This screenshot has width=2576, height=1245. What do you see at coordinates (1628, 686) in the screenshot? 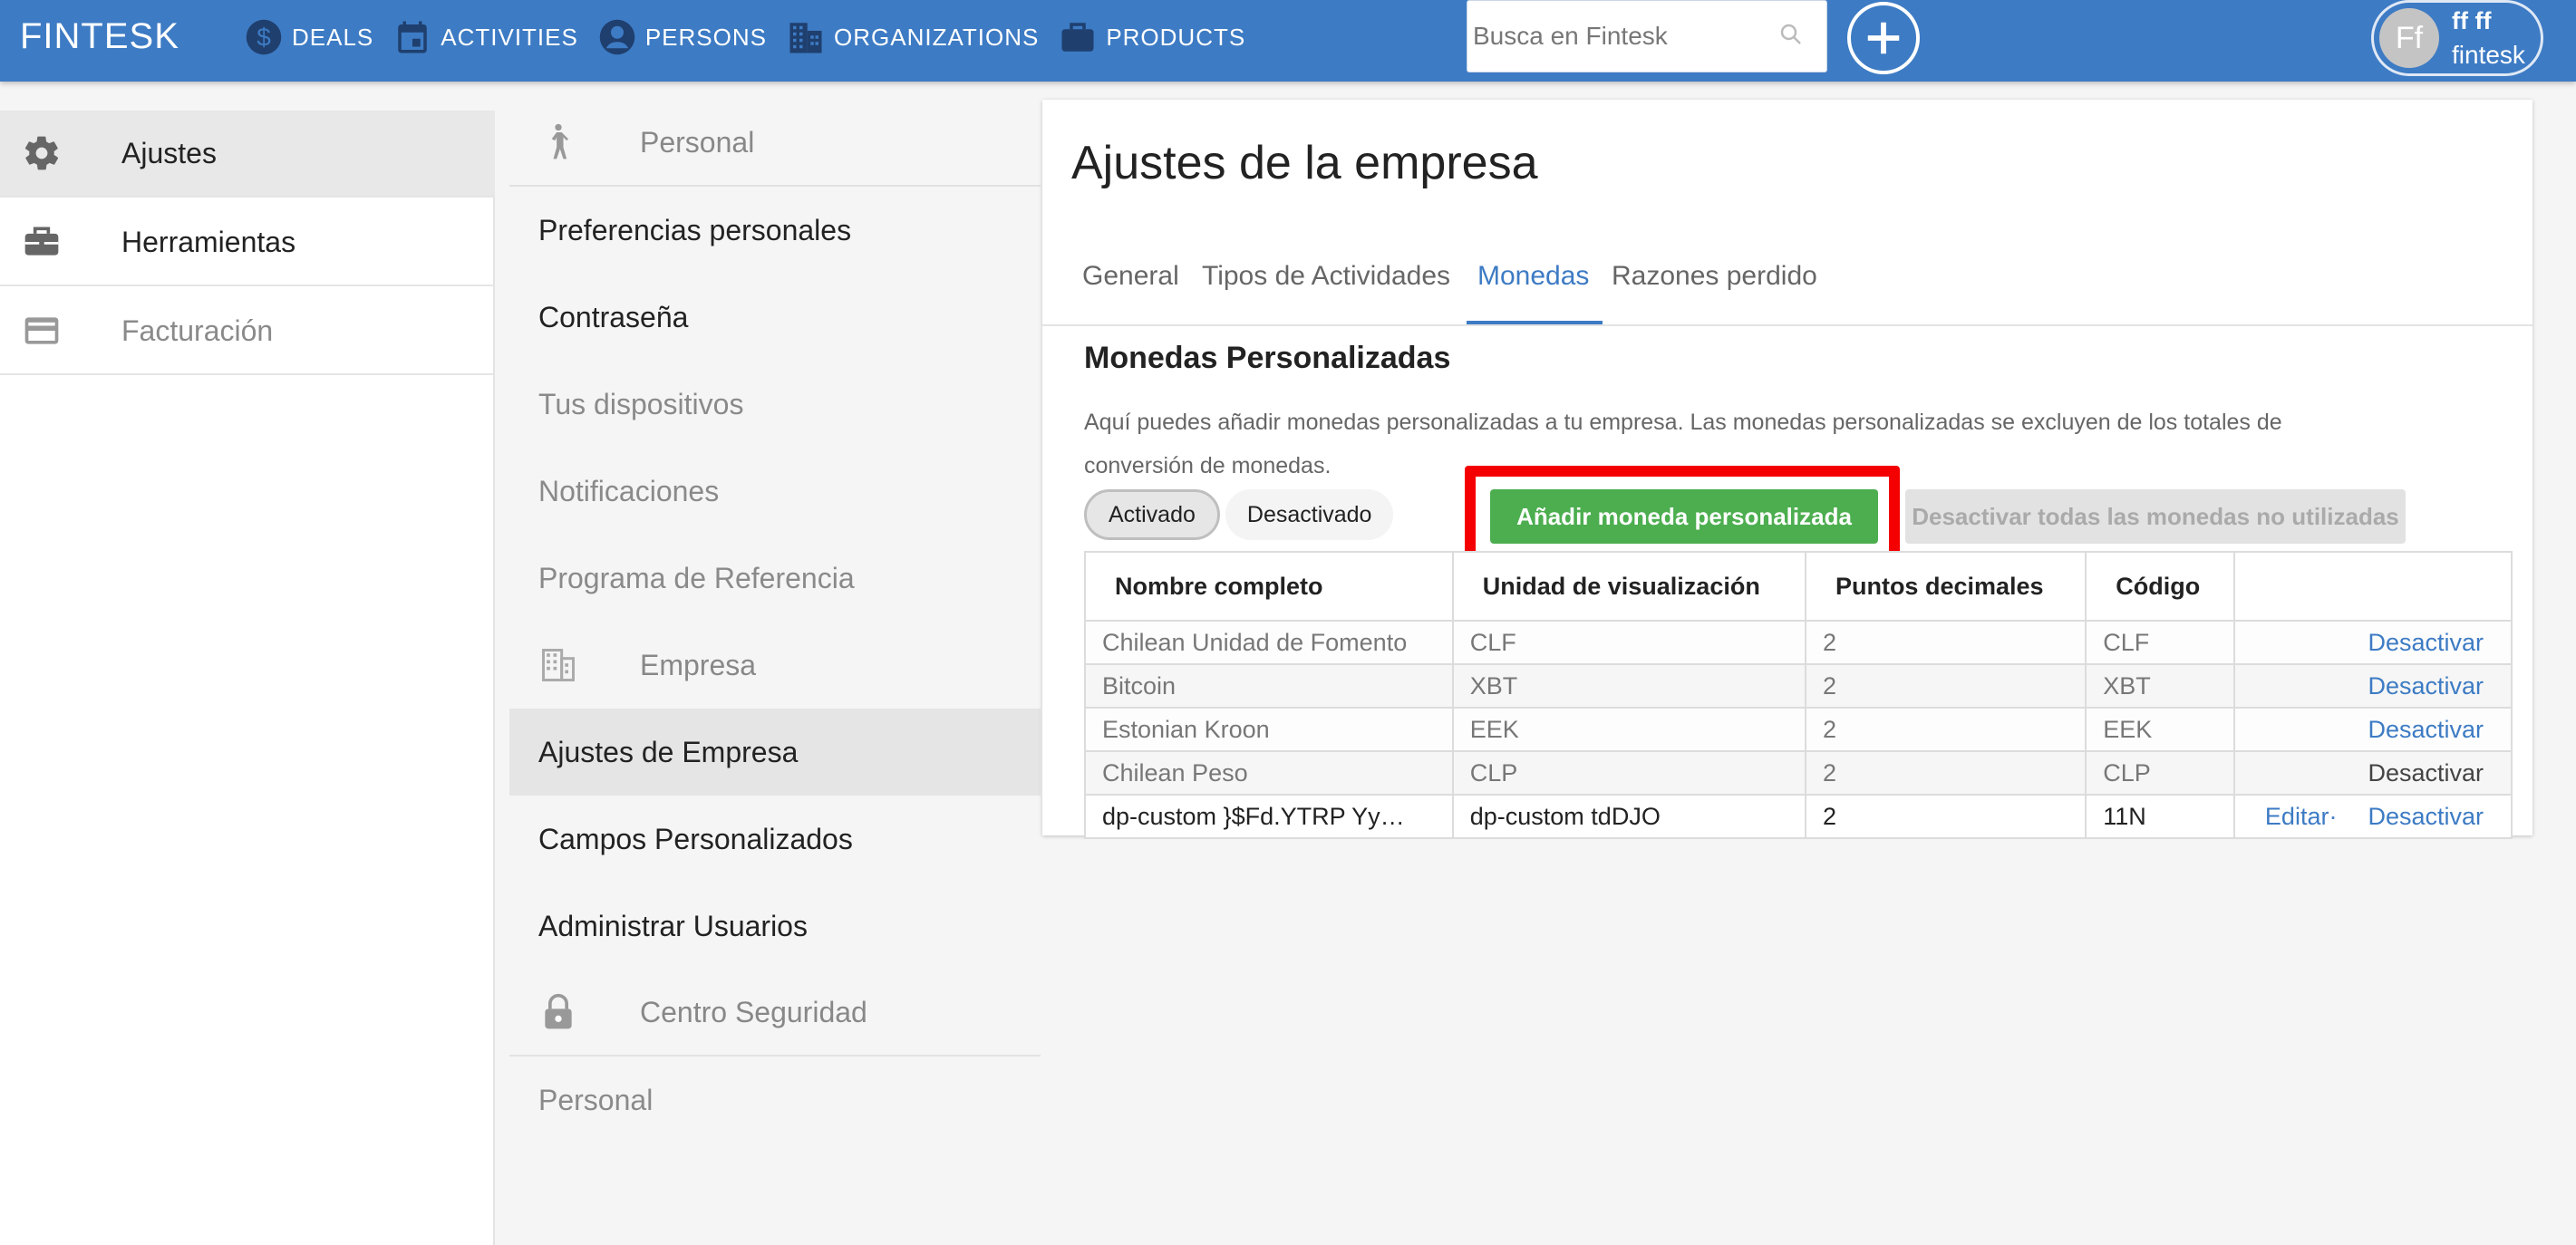
I see `cell-unit: XBT` at bounding box center [1628, 686].